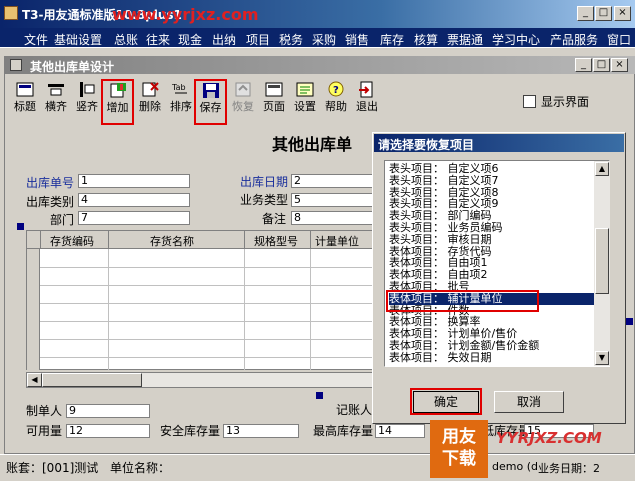 This screenshot has height=481, width=635. Describe the element at coordinates (126, 39) in the screenshot. I see `menu-general-ledger: 总账` at that location.